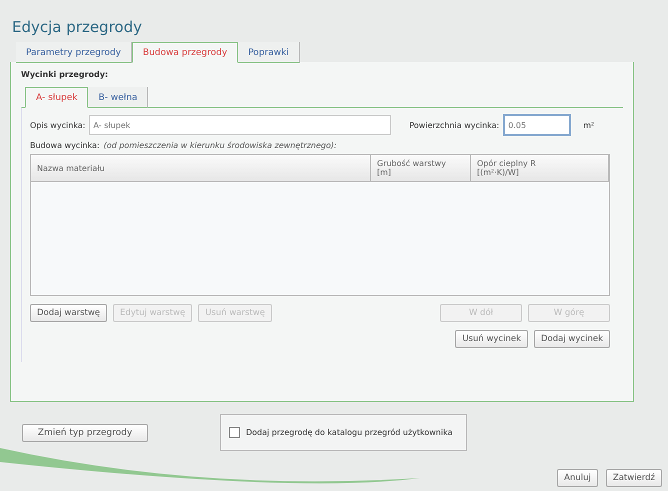  Describe the element at coordinates (454, 125) in the screenshot. I see `field-label: Powierzchnia wycinka:` at that location.